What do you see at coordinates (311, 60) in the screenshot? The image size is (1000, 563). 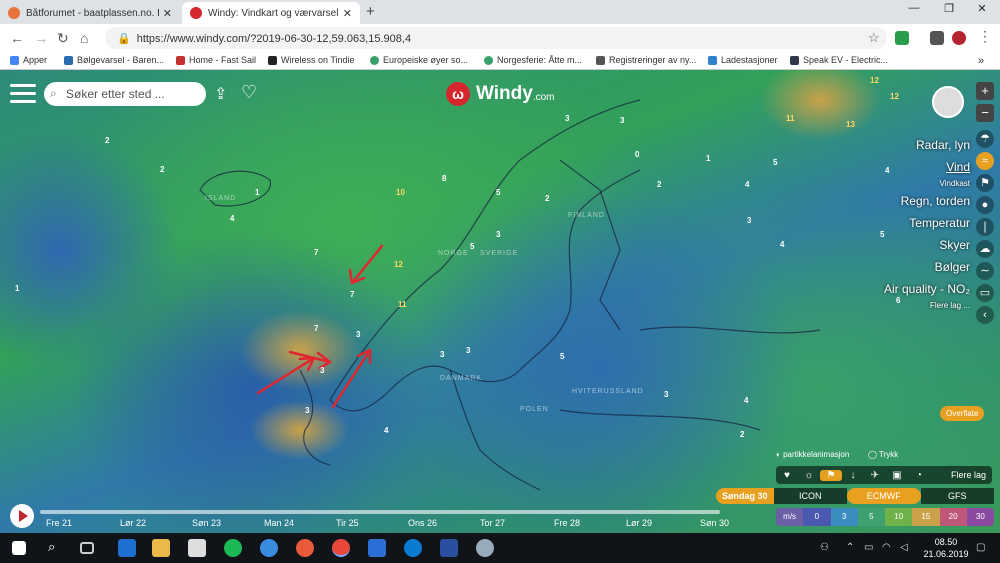 I see `bookmark-item: Wireless on Tindie` at bounding box center [311, 60].